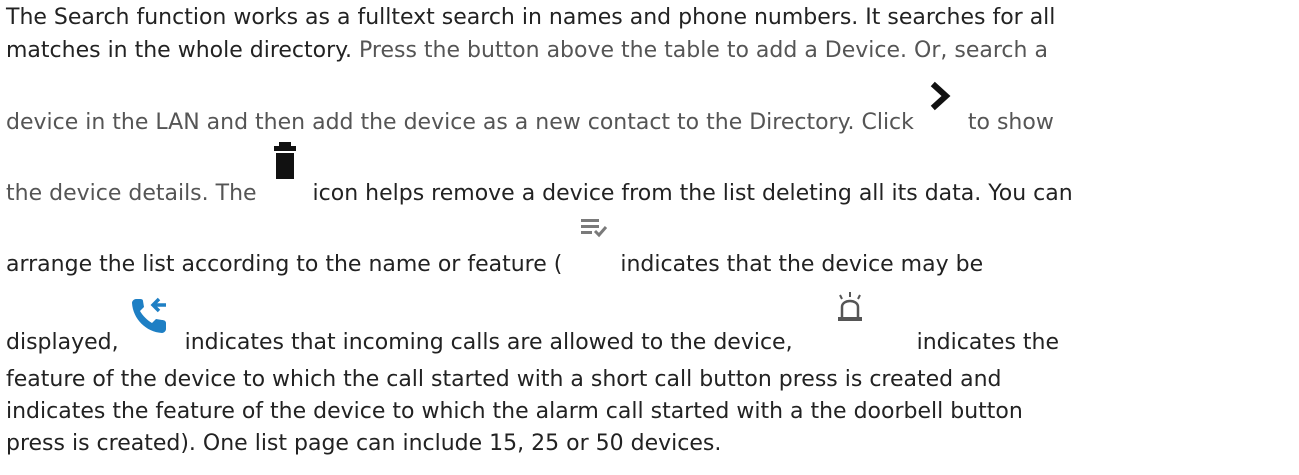  Describe the element at coordinates (941, 105) in the screenshot. I see `chevron-right-icon` at that location.